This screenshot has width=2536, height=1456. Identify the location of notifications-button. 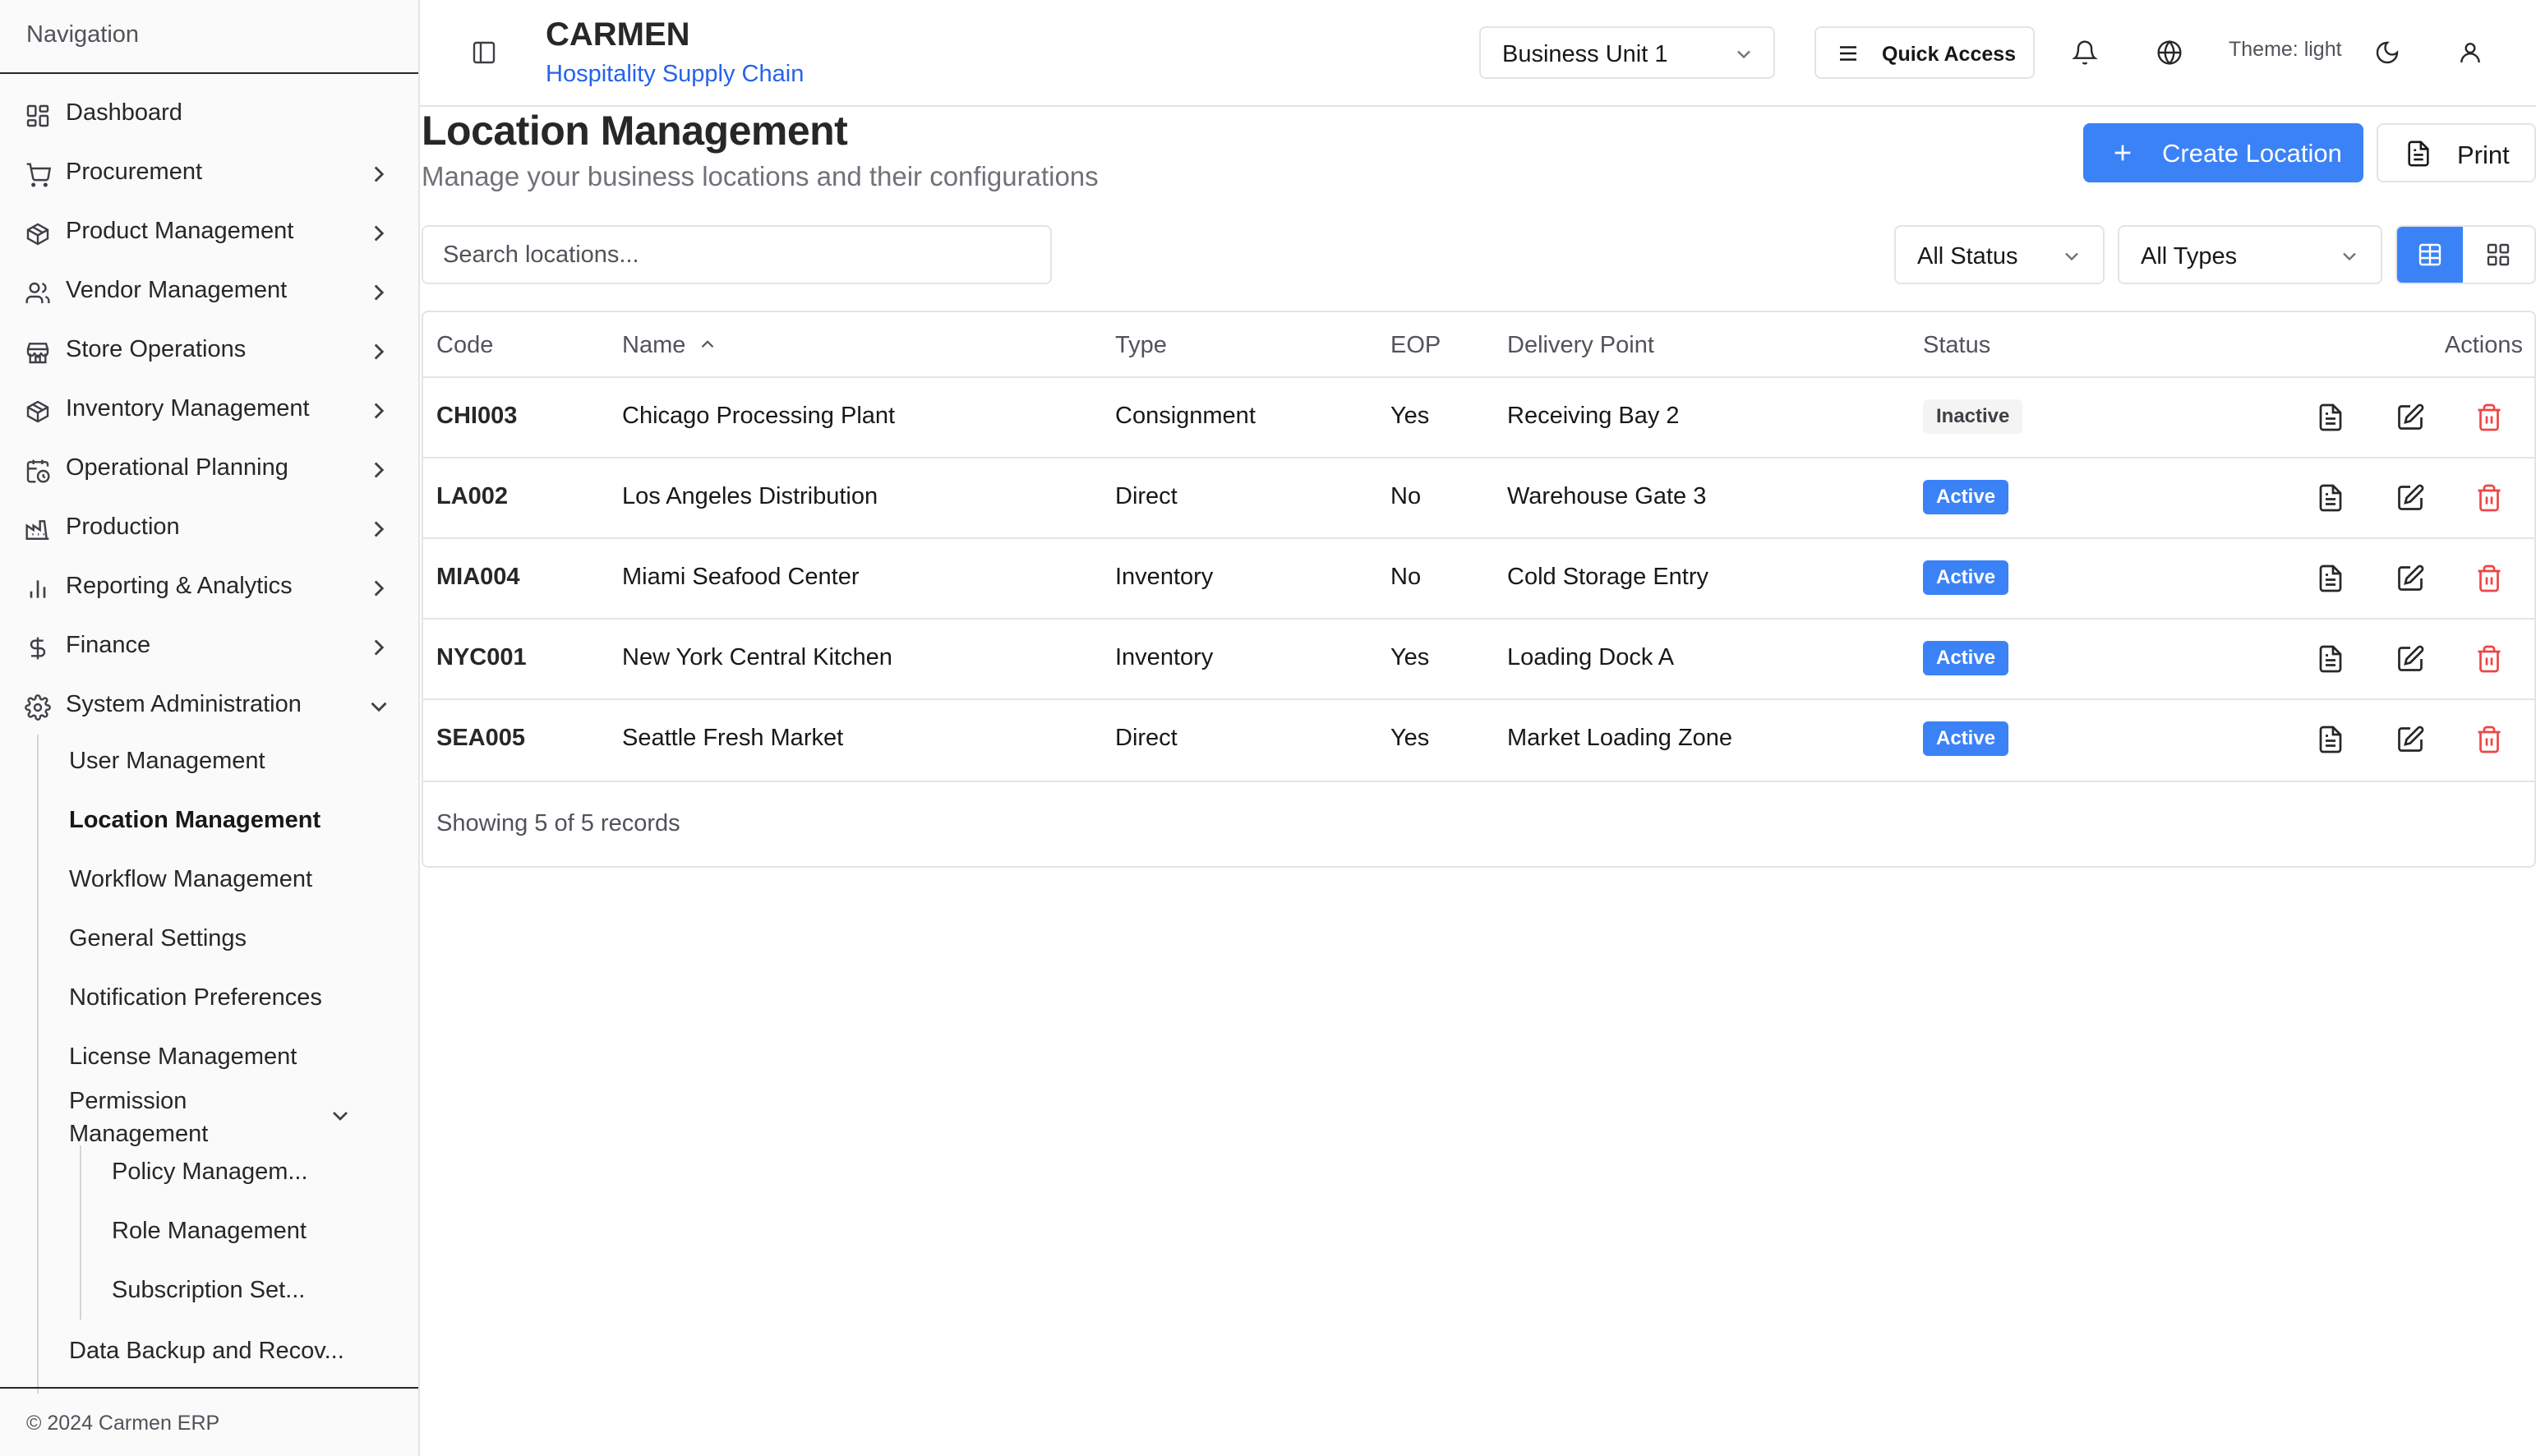
(2085, 53).